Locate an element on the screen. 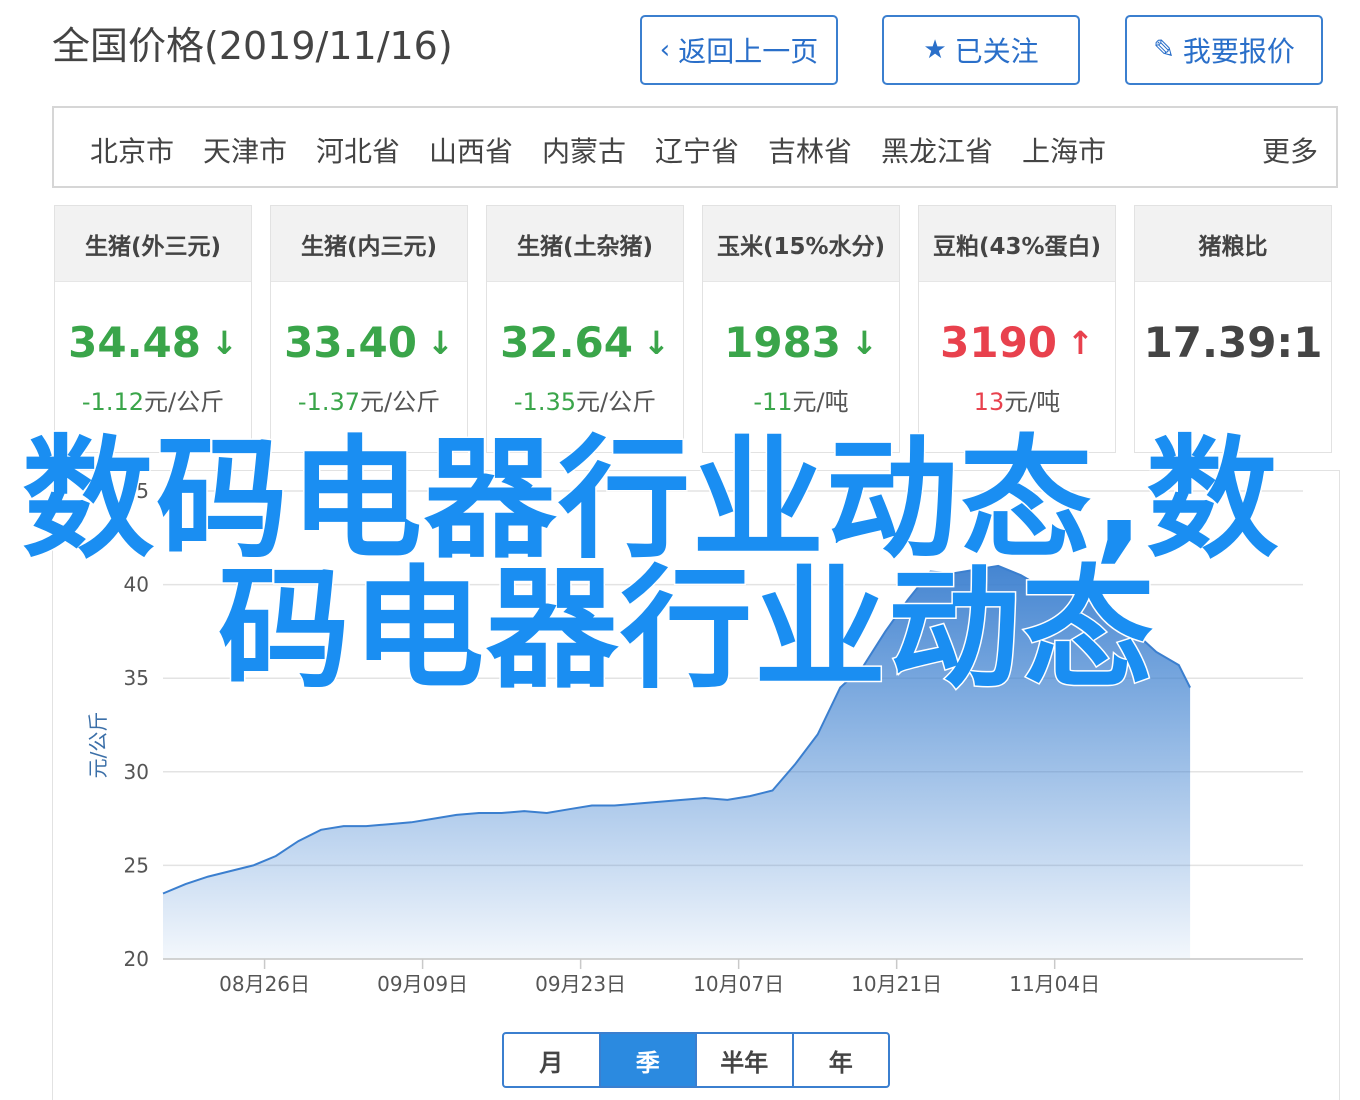  back-button: ‹ 返回上一页 is located at coordinates (739, 50).